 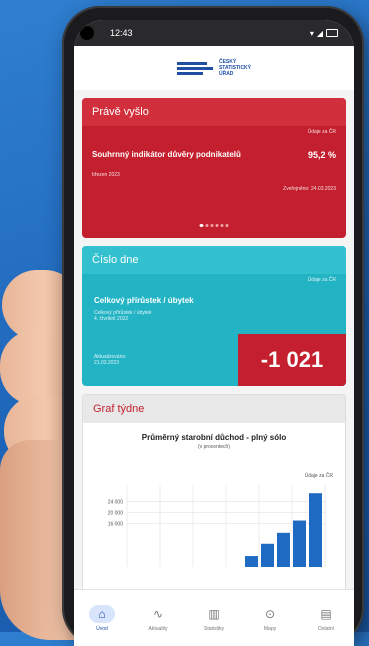 I want to click on nav-label: Ostatní, so click(x=326, y=628).